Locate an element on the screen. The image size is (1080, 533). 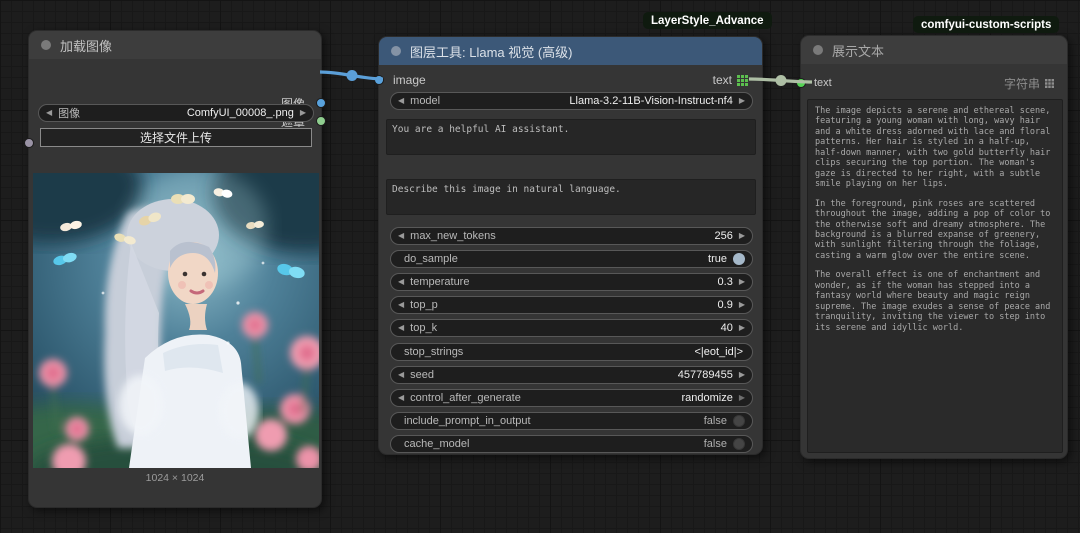
upload-button: 选择文件上传 is located at coordinates (176, 137).